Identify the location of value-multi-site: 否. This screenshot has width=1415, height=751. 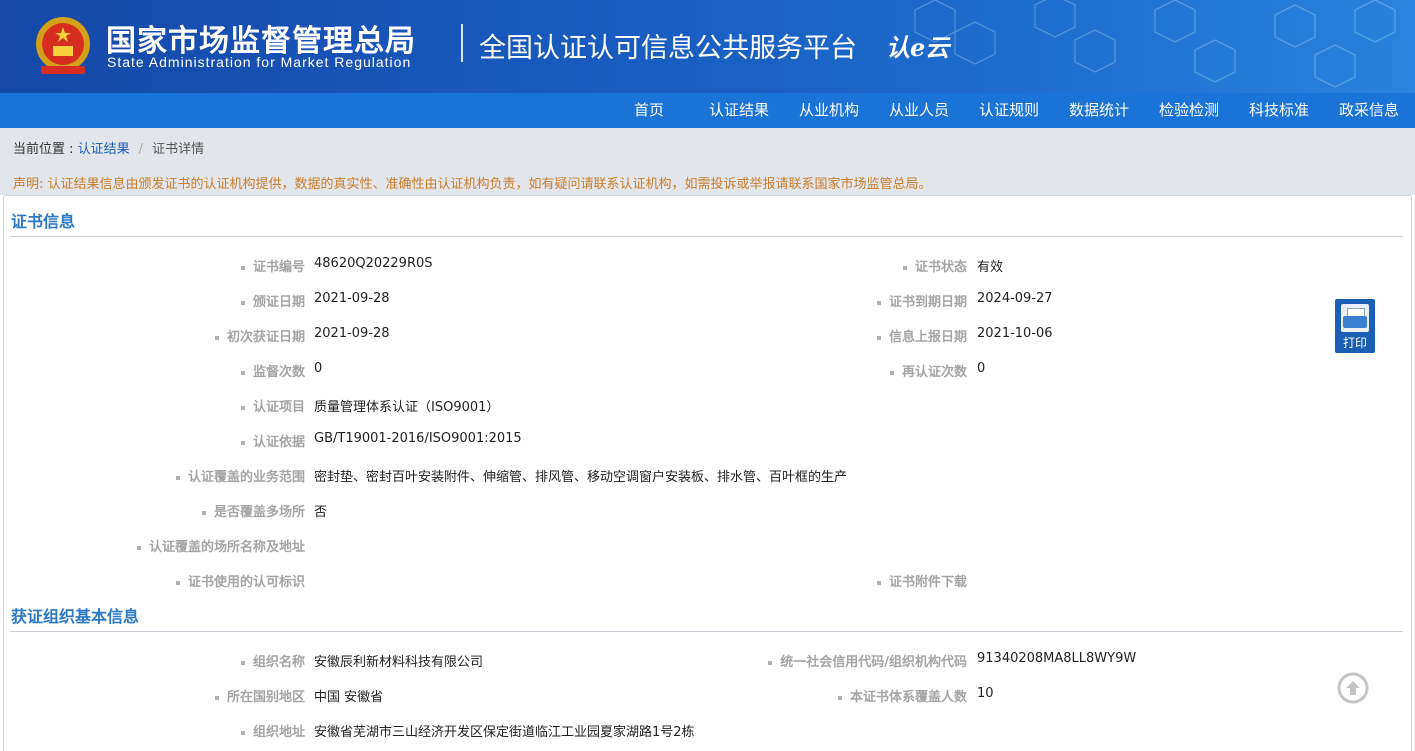
(321, 512).